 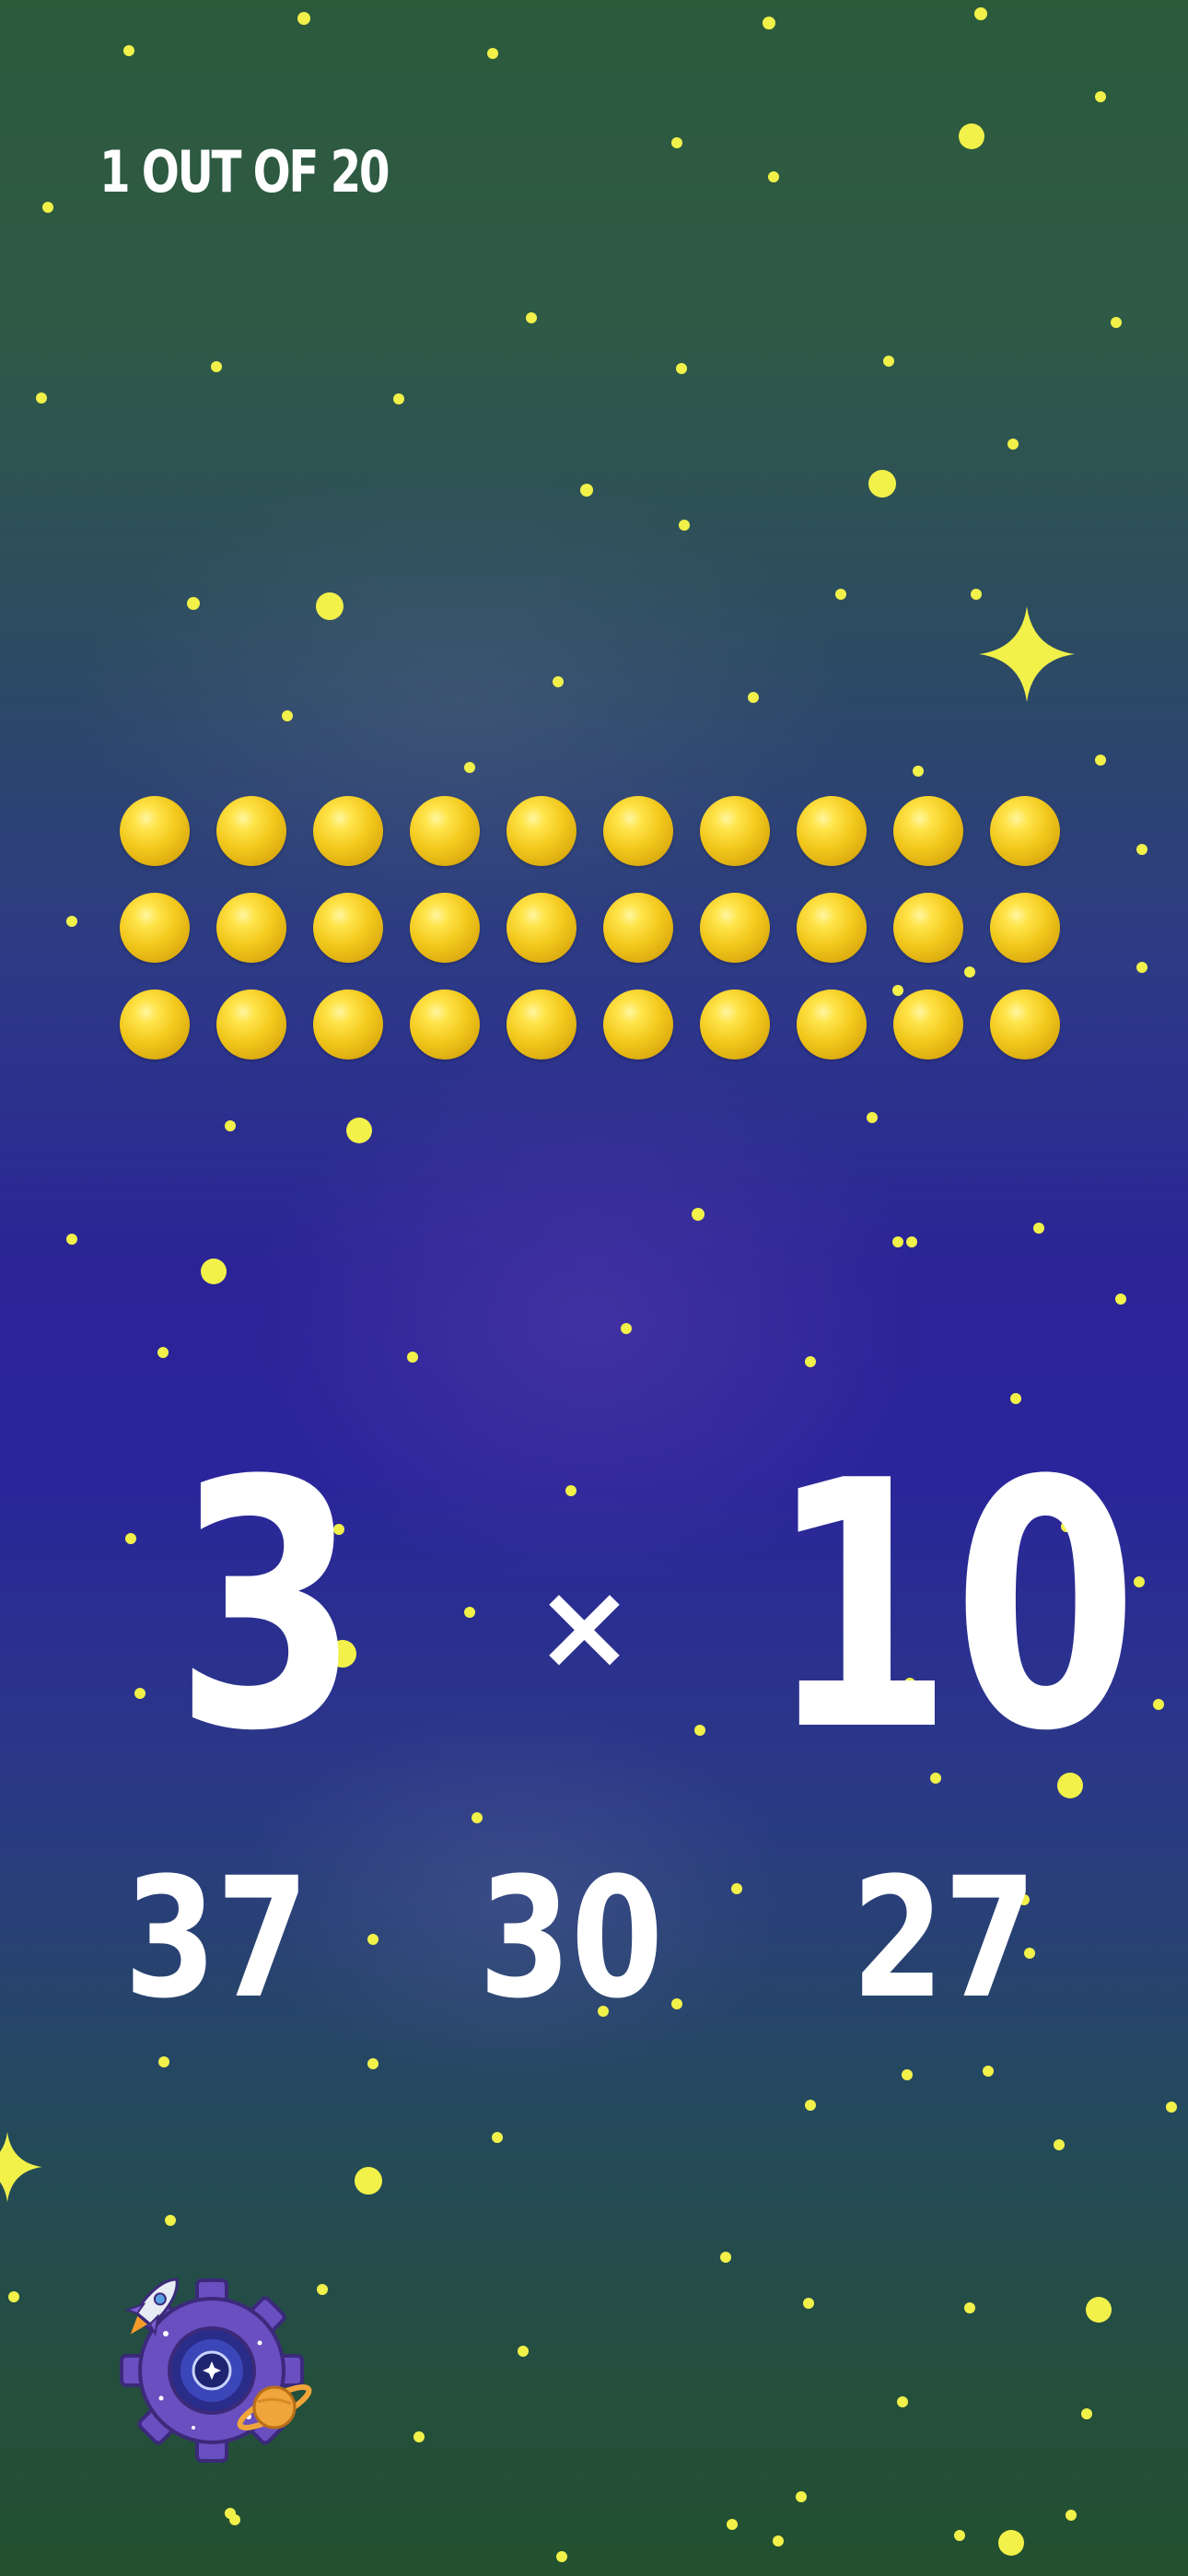 What do you see at coordinates (244, 171) in the screenshot?
I see `progress-label: 1 OUT OF 20` at bounding box center [244, 171].